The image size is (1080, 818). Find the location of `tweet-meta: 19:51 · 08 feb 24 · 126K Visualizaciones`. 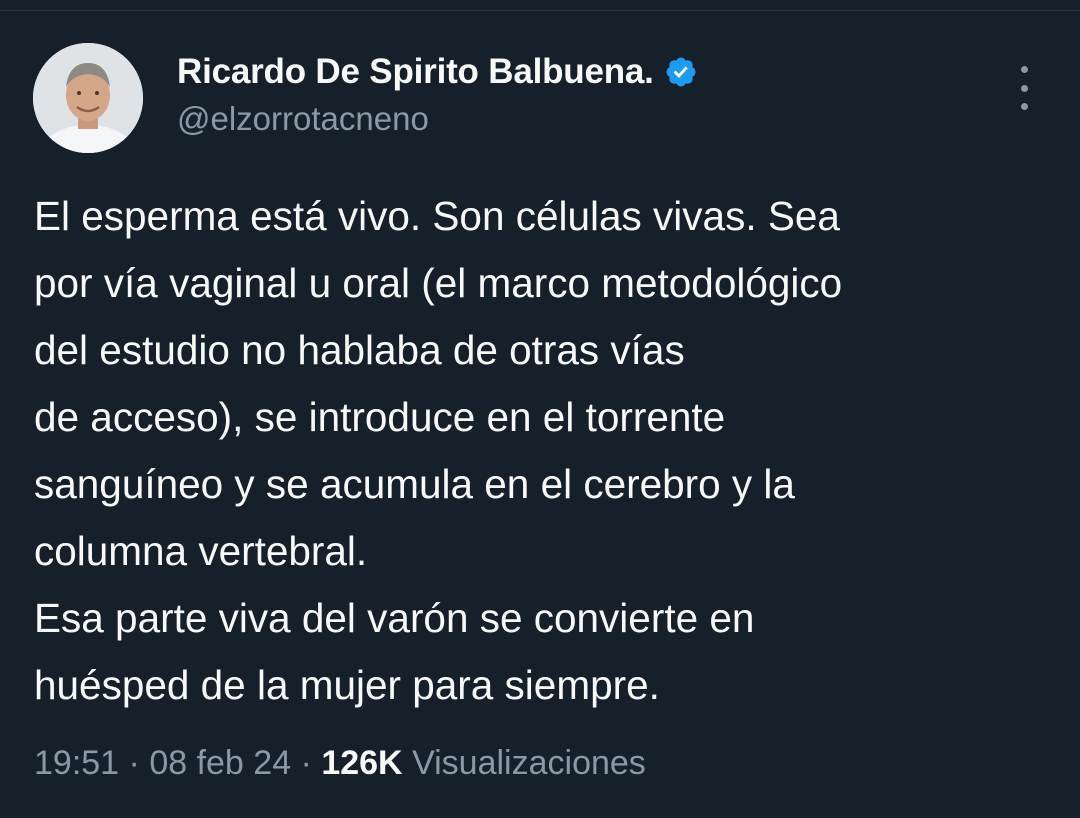

tweet-meta: 19:51 · 08 feb 24 · 126K Visualizaciones is located at coordinates (340, 763).